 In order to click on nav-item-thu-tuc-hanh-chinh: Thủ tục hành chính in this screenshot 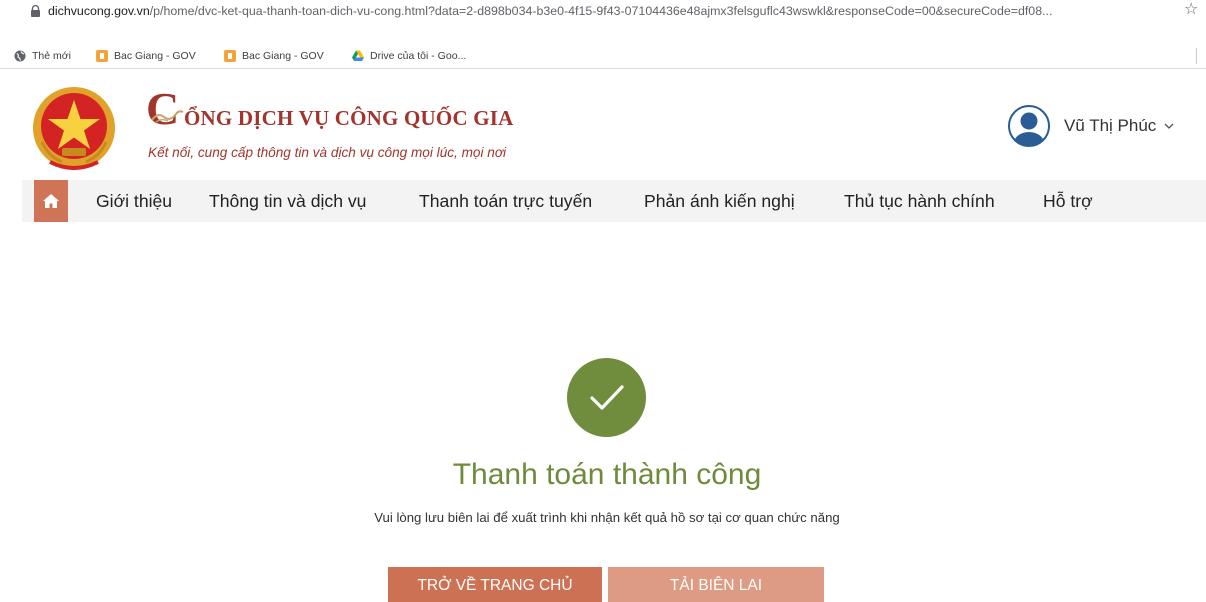, I will do `click(919, 201)`.